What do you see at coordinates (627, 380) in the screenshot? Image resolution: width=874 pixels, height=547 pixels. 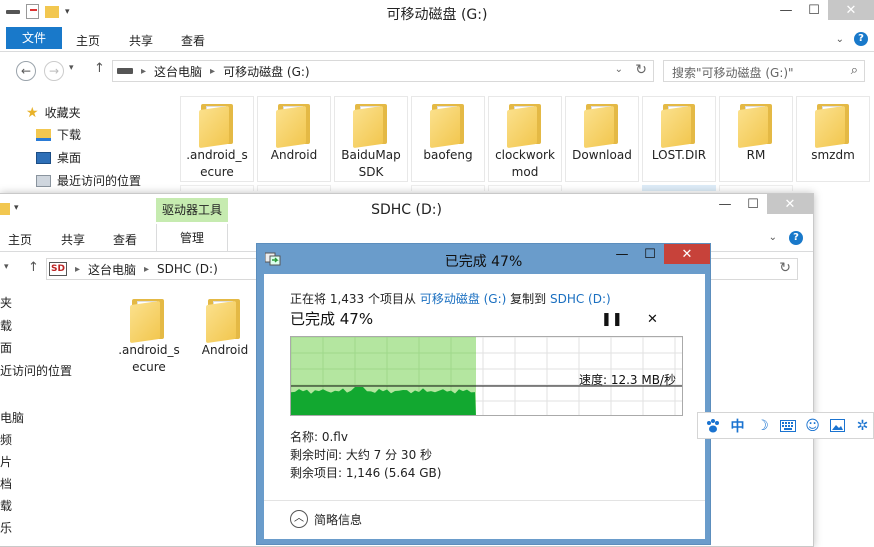 I see `speed-label: 速度: 12.3 MB/秒` at bounding box center [627, 380].